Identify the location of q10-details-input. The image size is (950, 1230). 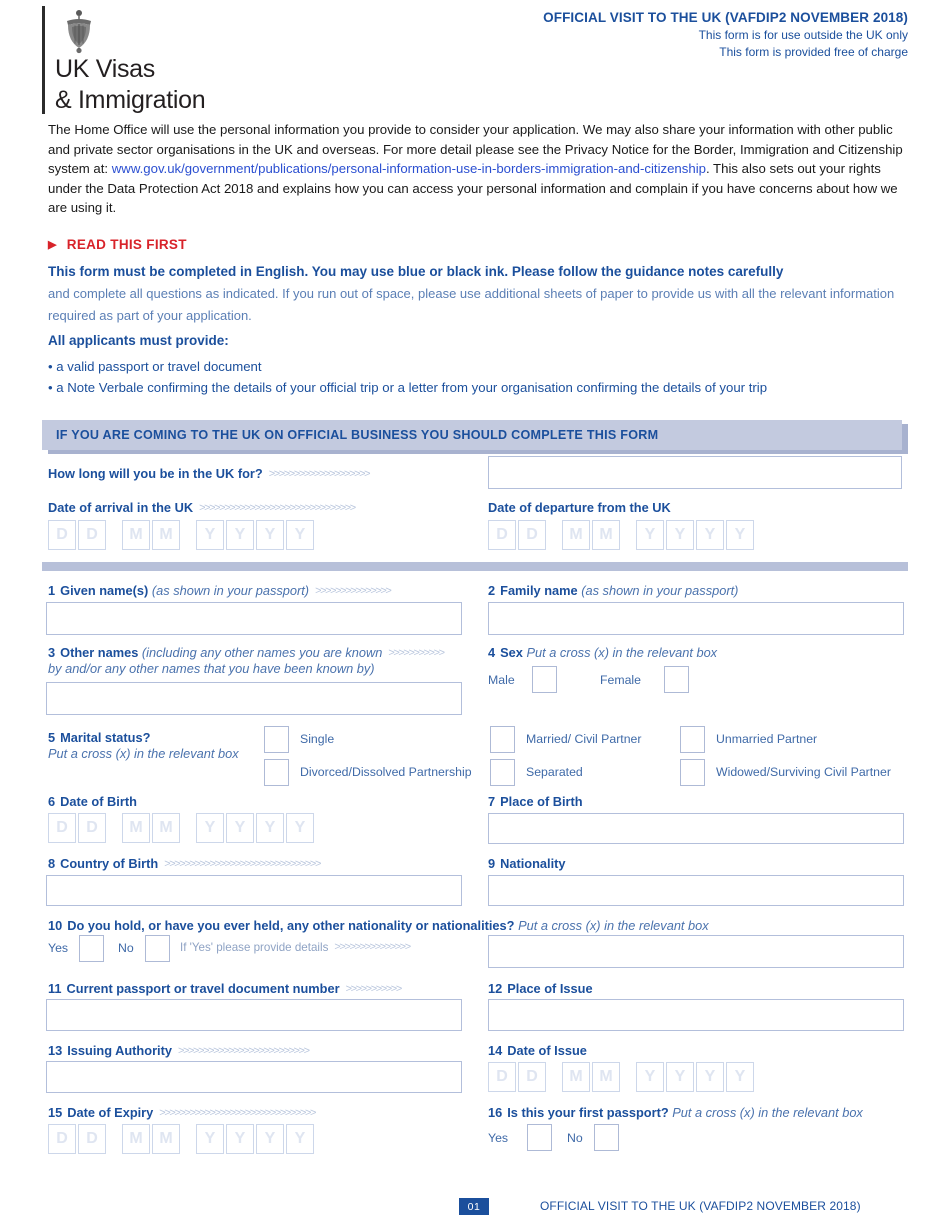
(696, 951).